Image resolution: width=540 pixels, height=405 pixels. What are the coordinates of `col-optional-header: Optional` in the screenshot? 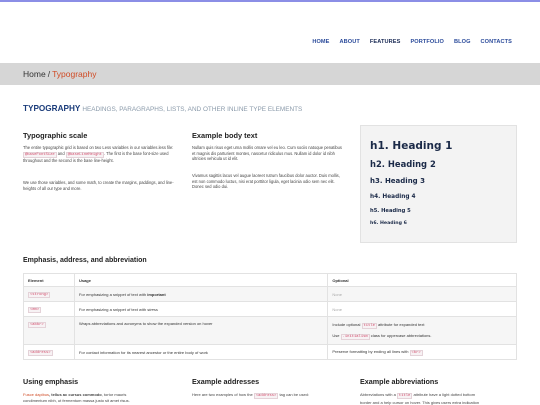 It's located at (422, 280).